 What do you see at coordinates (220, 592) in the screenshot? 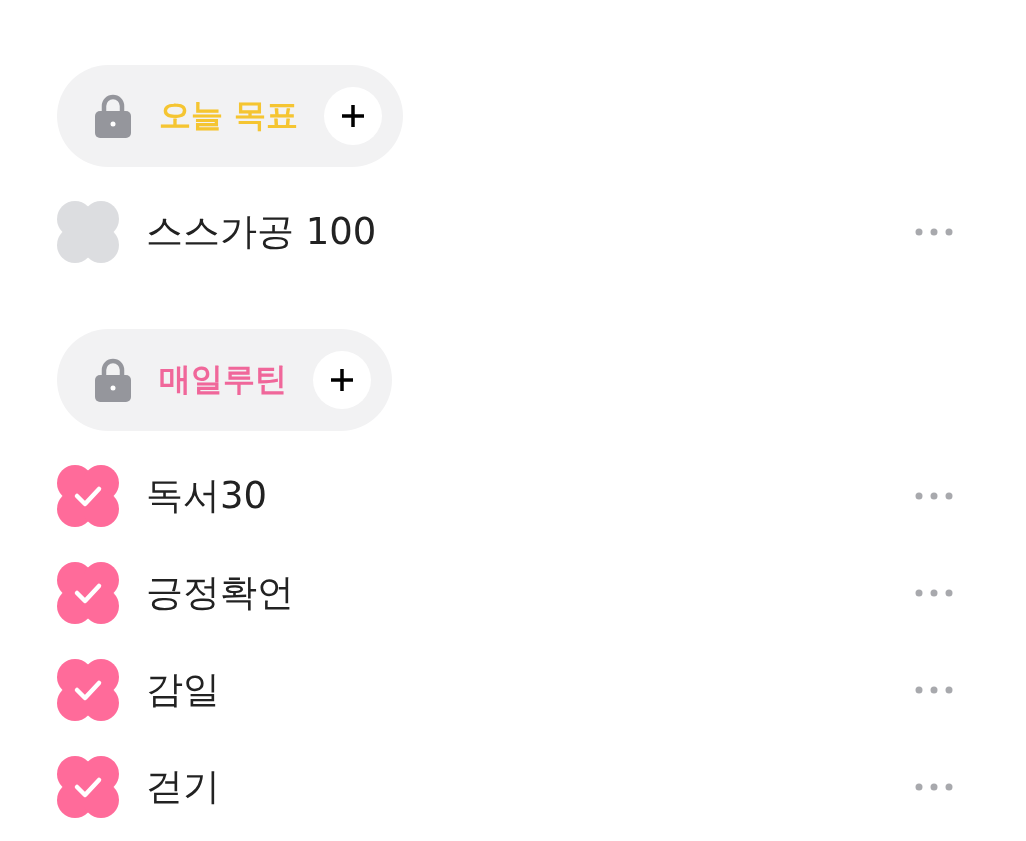
I see `task-label: 긍정확언` at bounding box center [220, 592].